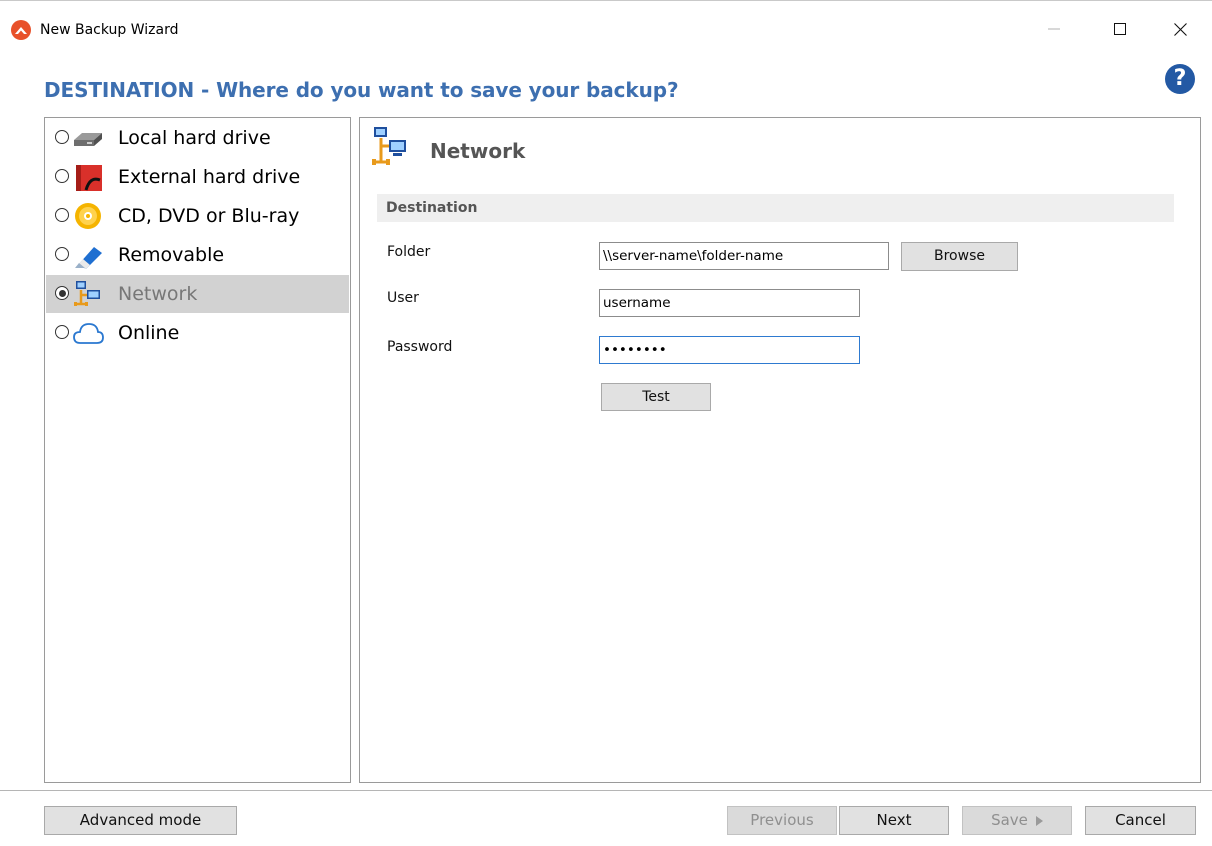 This screenshot has width=1212, height=846. I want to click on detail-header: Network, so click(478, 151).